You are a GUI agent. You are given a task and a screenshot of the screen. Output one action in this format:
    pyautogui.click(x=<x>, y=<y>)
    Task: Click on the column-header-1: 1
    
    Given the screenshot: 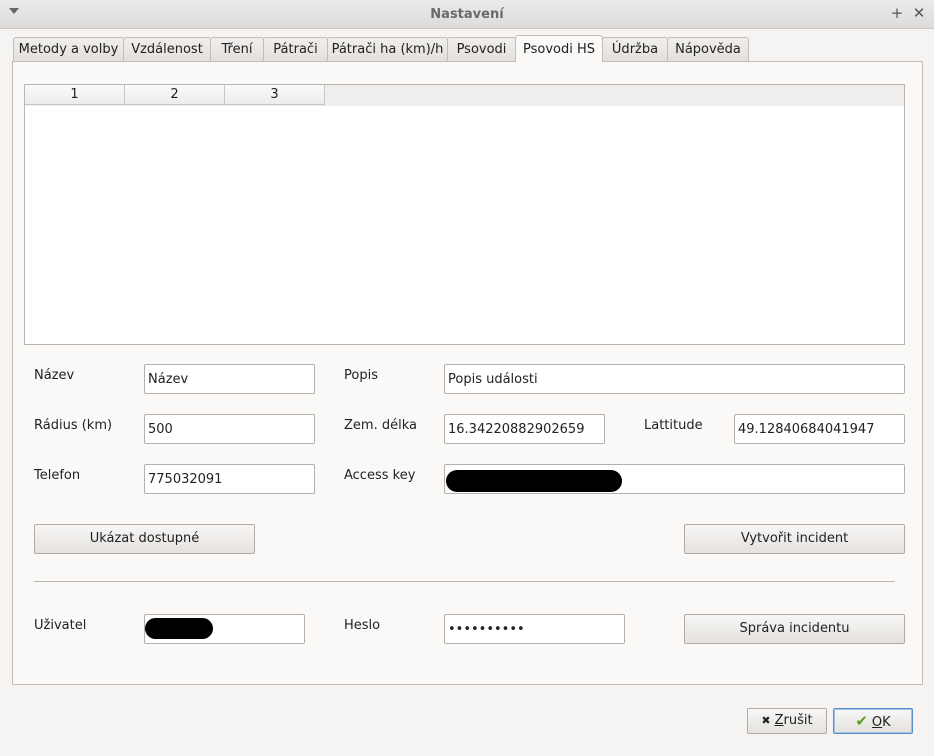 What is the action you would take?
    pyautogui.click(x=75, y=95)
    